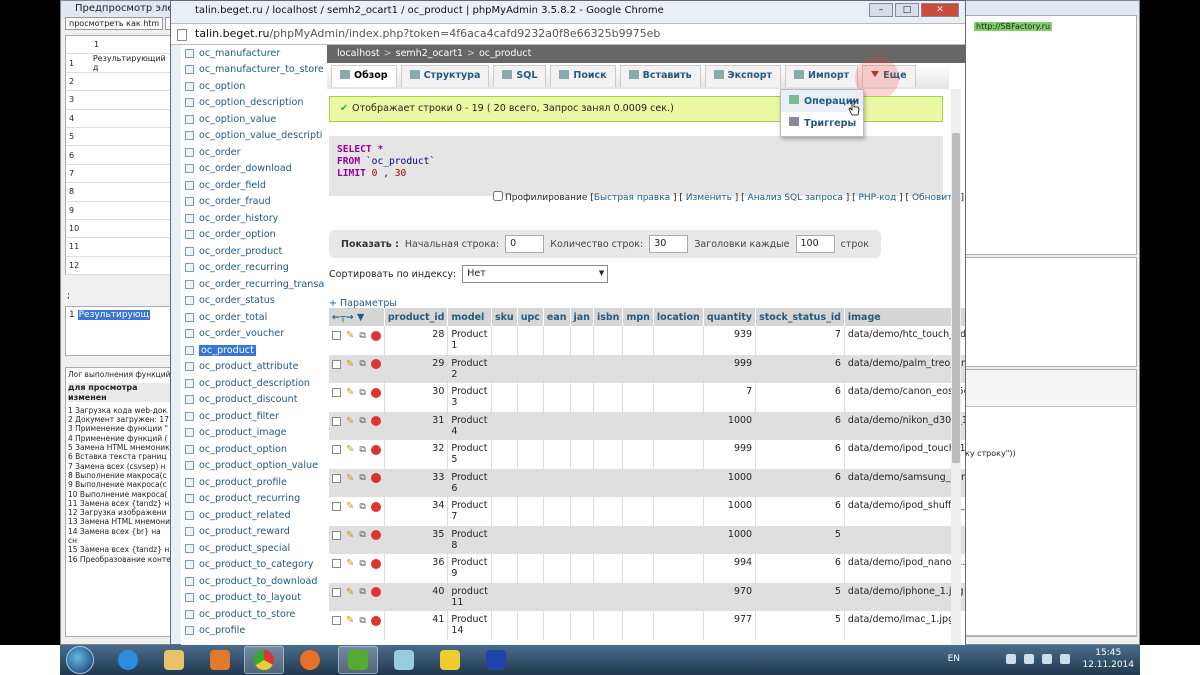 The height and width of the screenshot is (675, 1200). What do you see at coordinates (416, 511) in the screenshot?
I see `cell-product-id: 34` at bounding box center [416, 511].